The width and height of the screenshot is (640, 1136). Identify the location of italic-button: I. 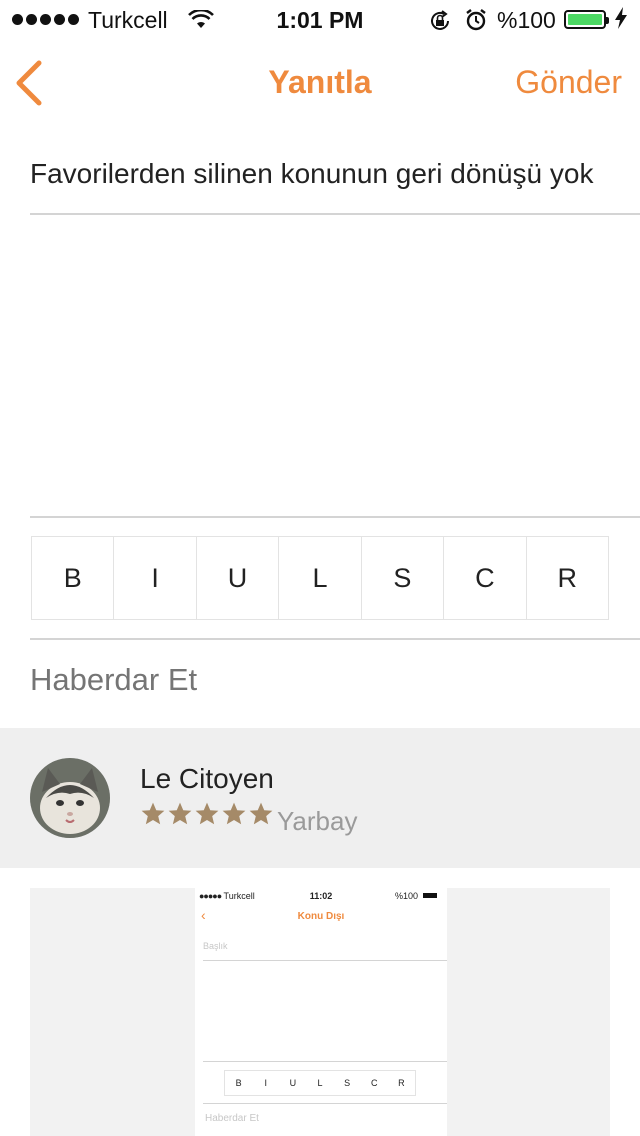
(155, 578).